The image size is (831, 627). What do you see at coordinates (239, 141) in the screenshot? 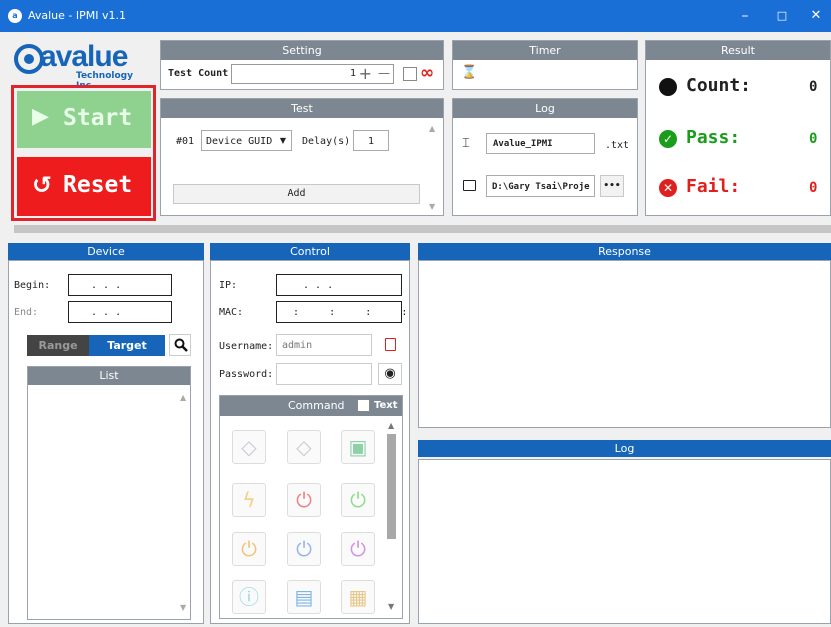
I see `device-select-value: Device GUID` at bounding box center [239, 141].